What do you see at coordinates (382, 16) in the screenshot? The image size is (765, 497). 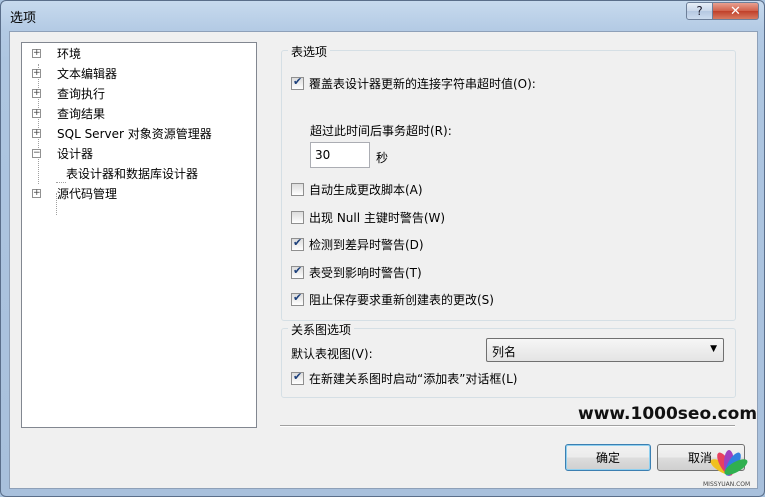 I see `title-bar: 选项 ? ✕` at bounding box center [382, 16].